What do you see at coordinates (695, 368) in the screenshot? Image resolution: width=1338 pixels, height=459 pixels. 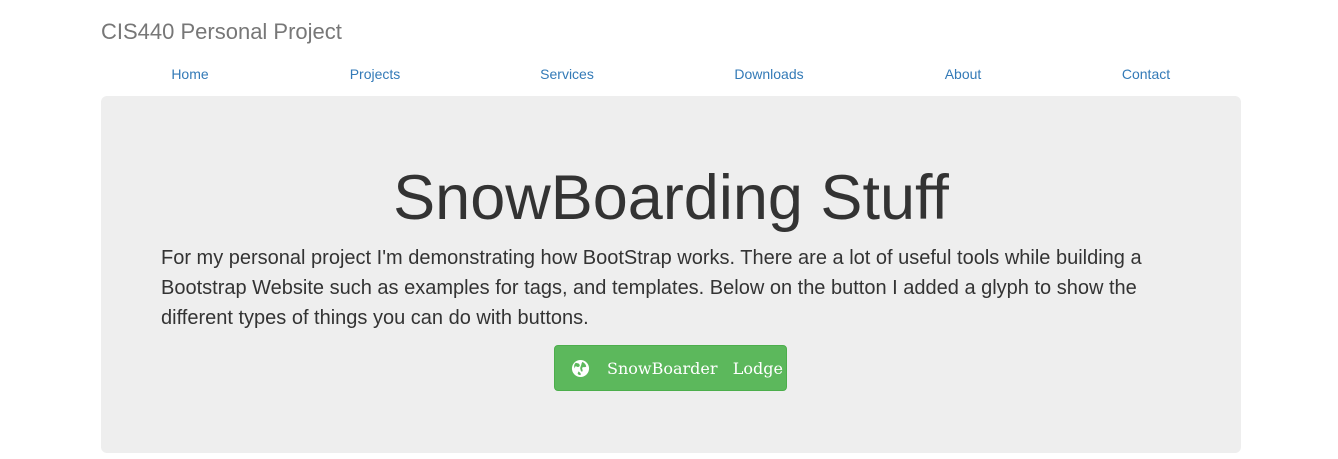 I see `button-label: SnowBoarder Lodge` at bounding box center [695, 368].